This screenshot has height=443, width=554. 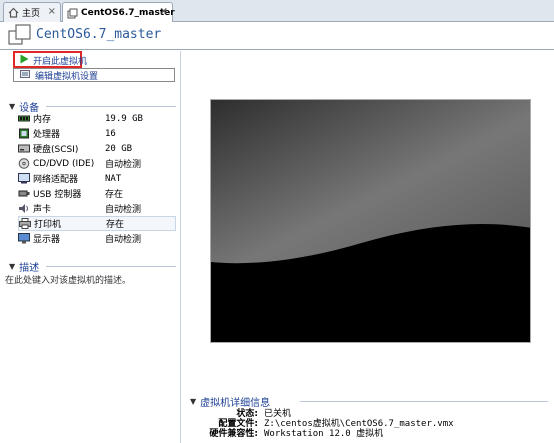 What do you see at coordinates (64, 163) in the screenshot?
I see `device-name: CD/DVD (IDE)` at bounding box center [64, 163].